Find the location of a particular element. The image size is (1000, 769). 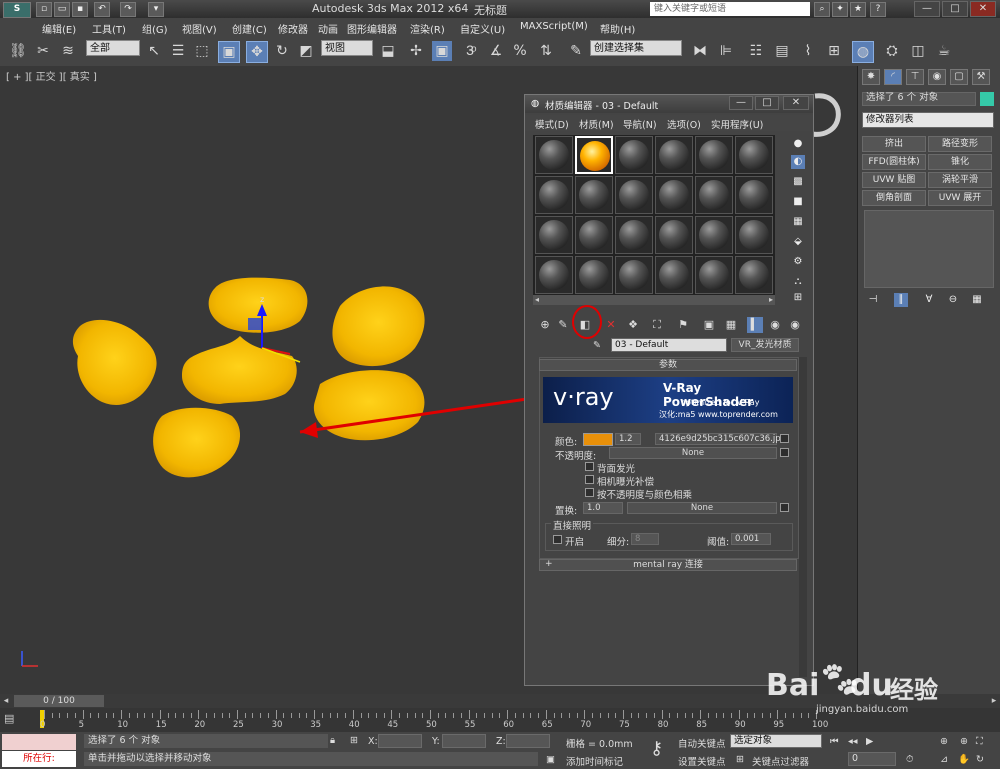

help-icon: ? is located at coordinates (878, 9).